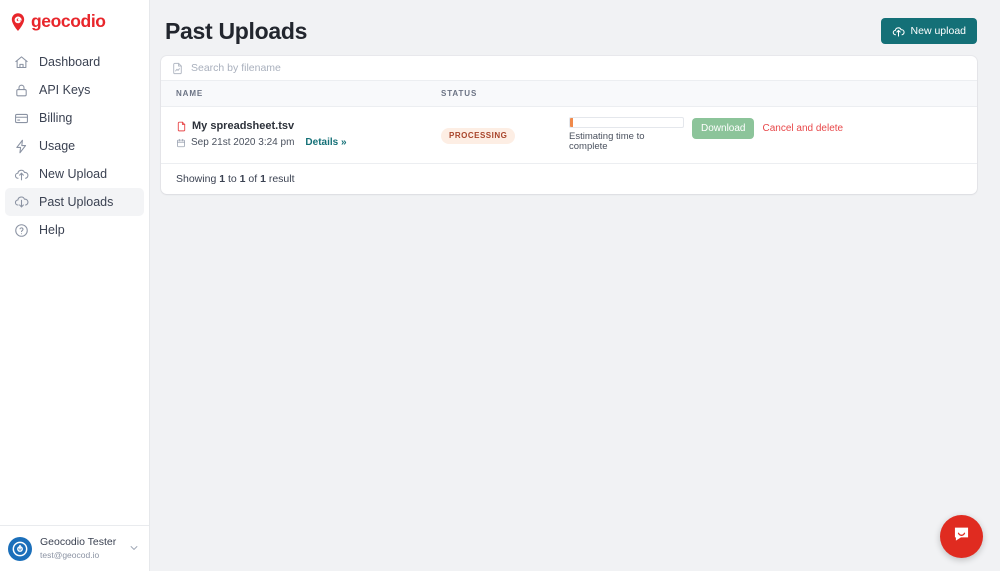 This screenshot has width=1000, height=571. What do you see at coordinates (198, 178) in the screenshot?
I see `footer-prefix: Showing` at bounding box center [198, 178].